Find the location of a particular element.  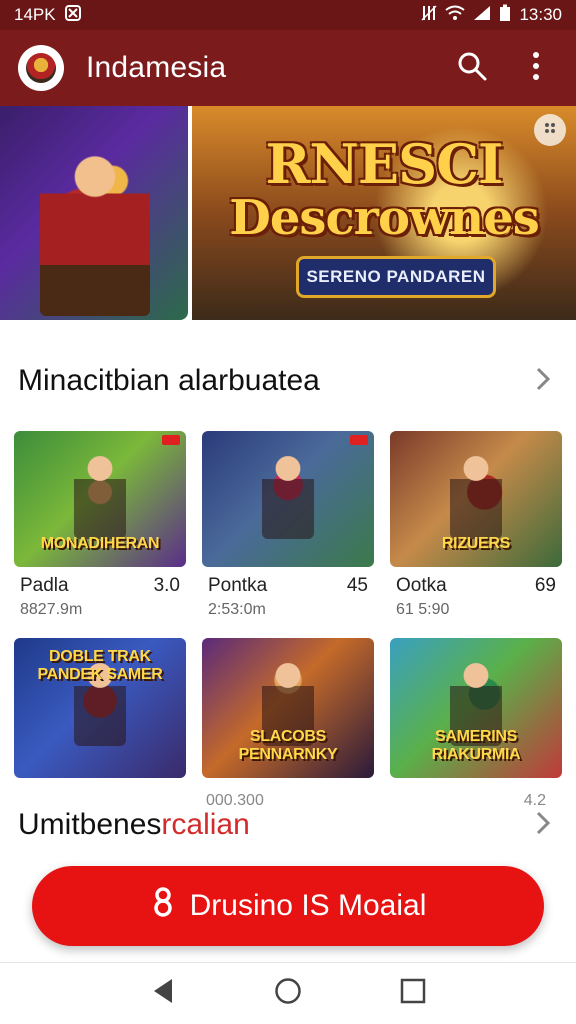

section2-title-part2: rcalian is located at coordinates (205, 824).